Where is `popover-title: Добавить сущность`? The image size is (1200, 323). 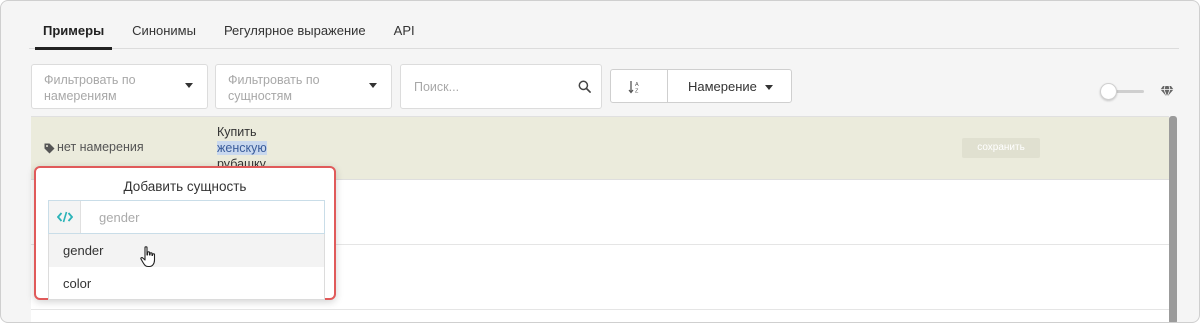
popover-title: Добавить сущность is located at coordinates (185, 186).